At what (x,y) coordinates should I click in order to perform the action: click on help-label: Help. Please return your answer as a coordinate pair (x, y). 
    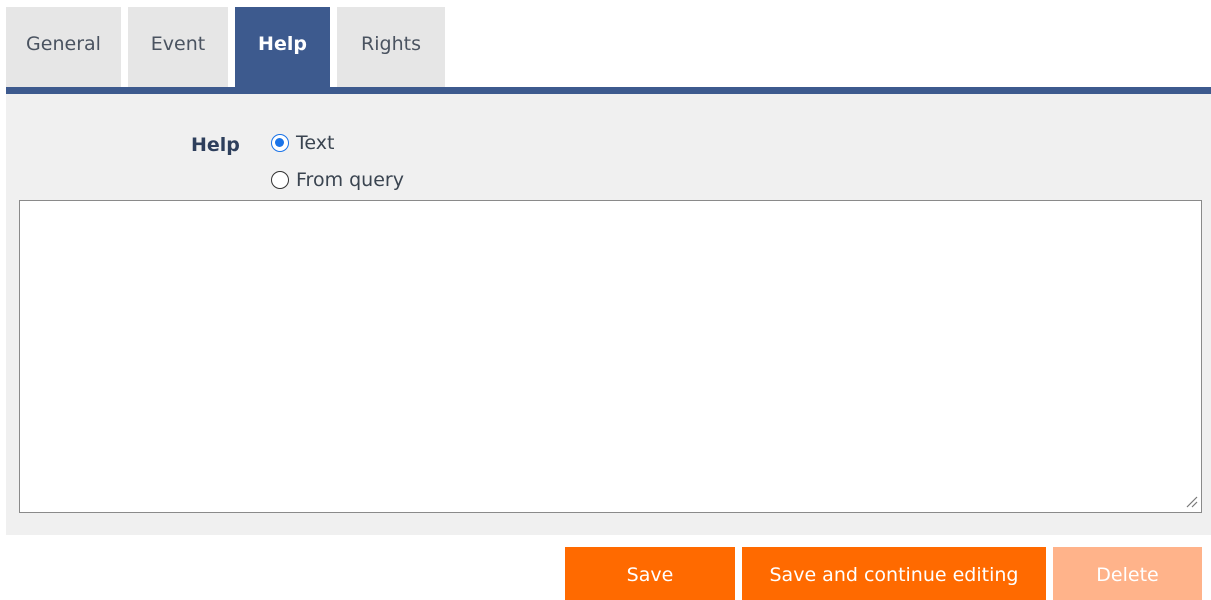
    Looking at the image, I should click on (215, 145).